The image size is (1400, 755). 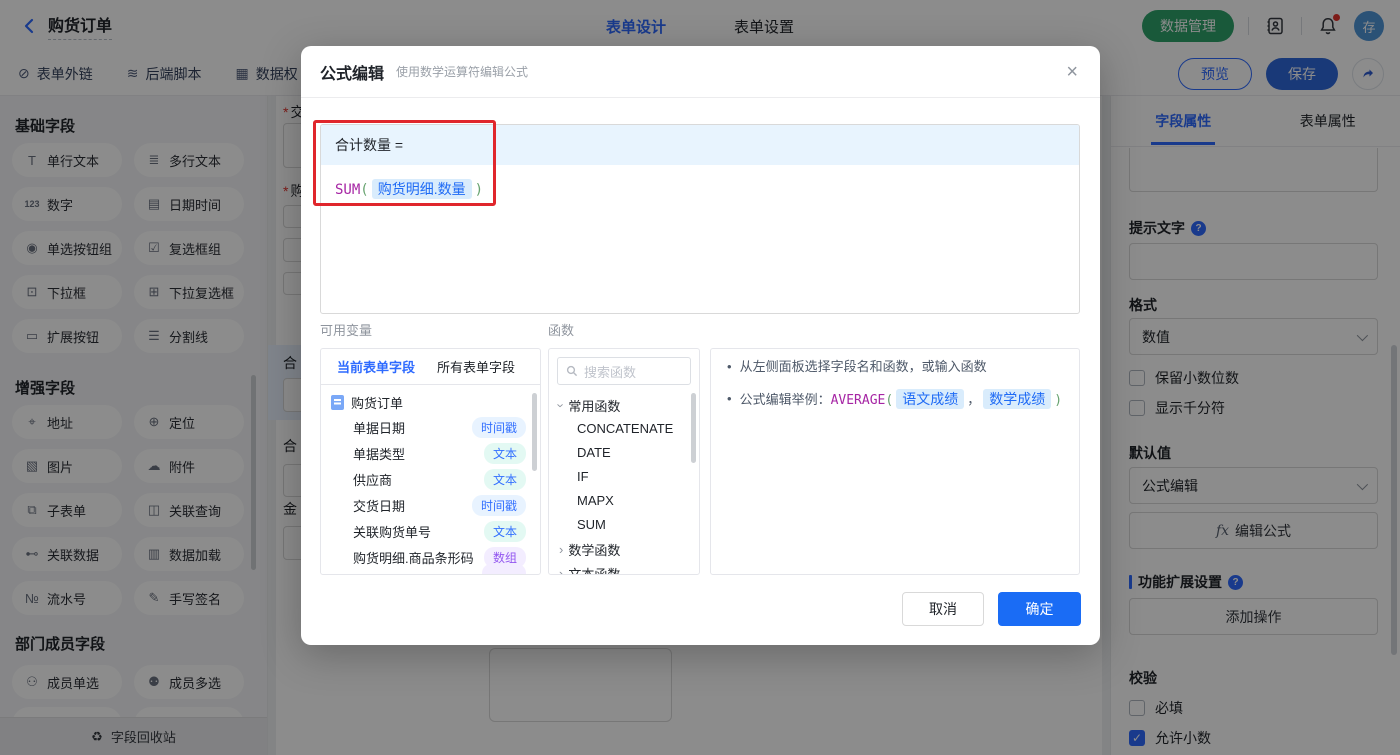 What do you see at coordinates (430, 479) in the screenshot?
I see `variable-row: 供应商 文本` at bounding box center [430, 479].